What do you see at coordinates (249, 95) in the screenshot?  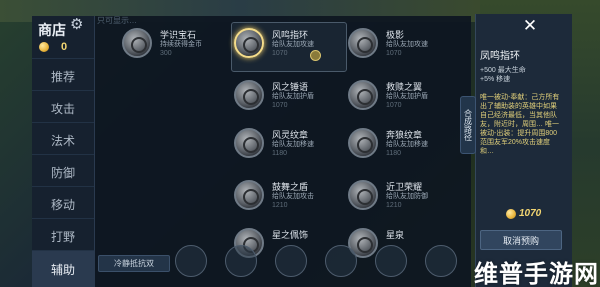 I see `hammer-icon` at bounding box center [249, 95].